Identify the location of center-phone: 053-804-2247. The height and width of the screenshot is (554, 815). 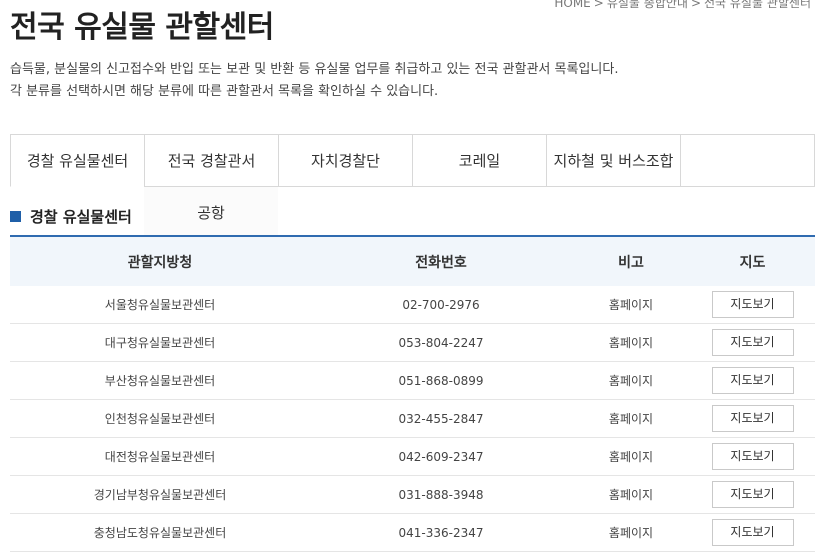
(441, 342).